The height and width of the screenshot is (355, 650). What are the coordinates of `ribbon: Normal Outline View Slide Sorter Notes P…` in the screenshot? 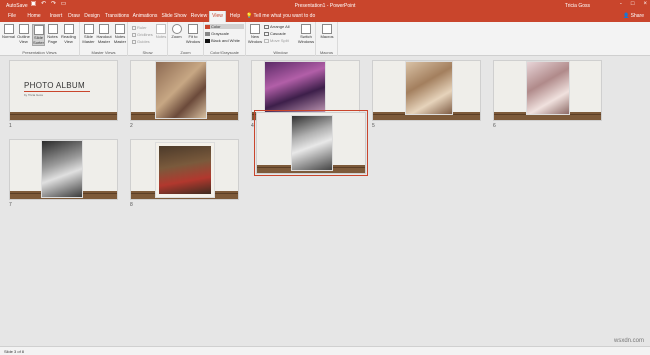 It's located at (325, 39).